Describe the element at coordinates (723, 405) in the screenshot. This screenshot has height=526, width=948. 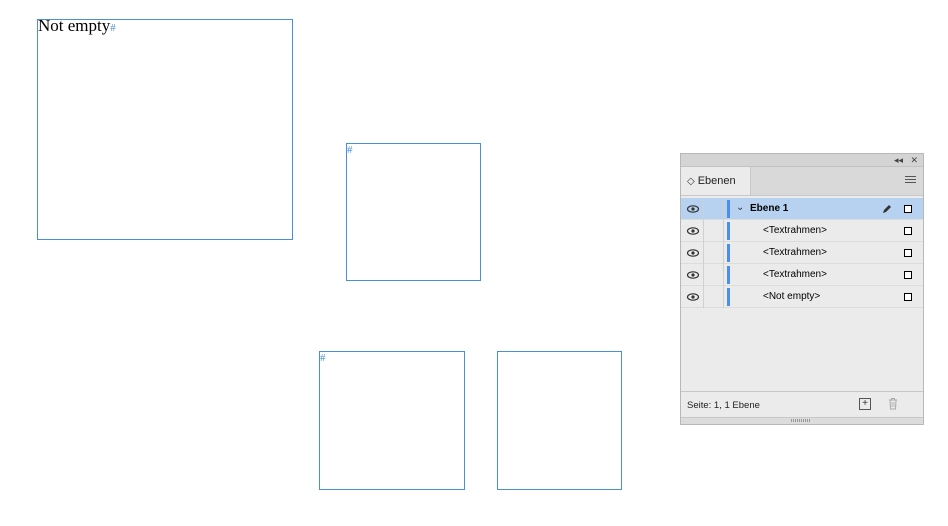
I see `status-text: Seite: 1, 1 Ebene` at that location.